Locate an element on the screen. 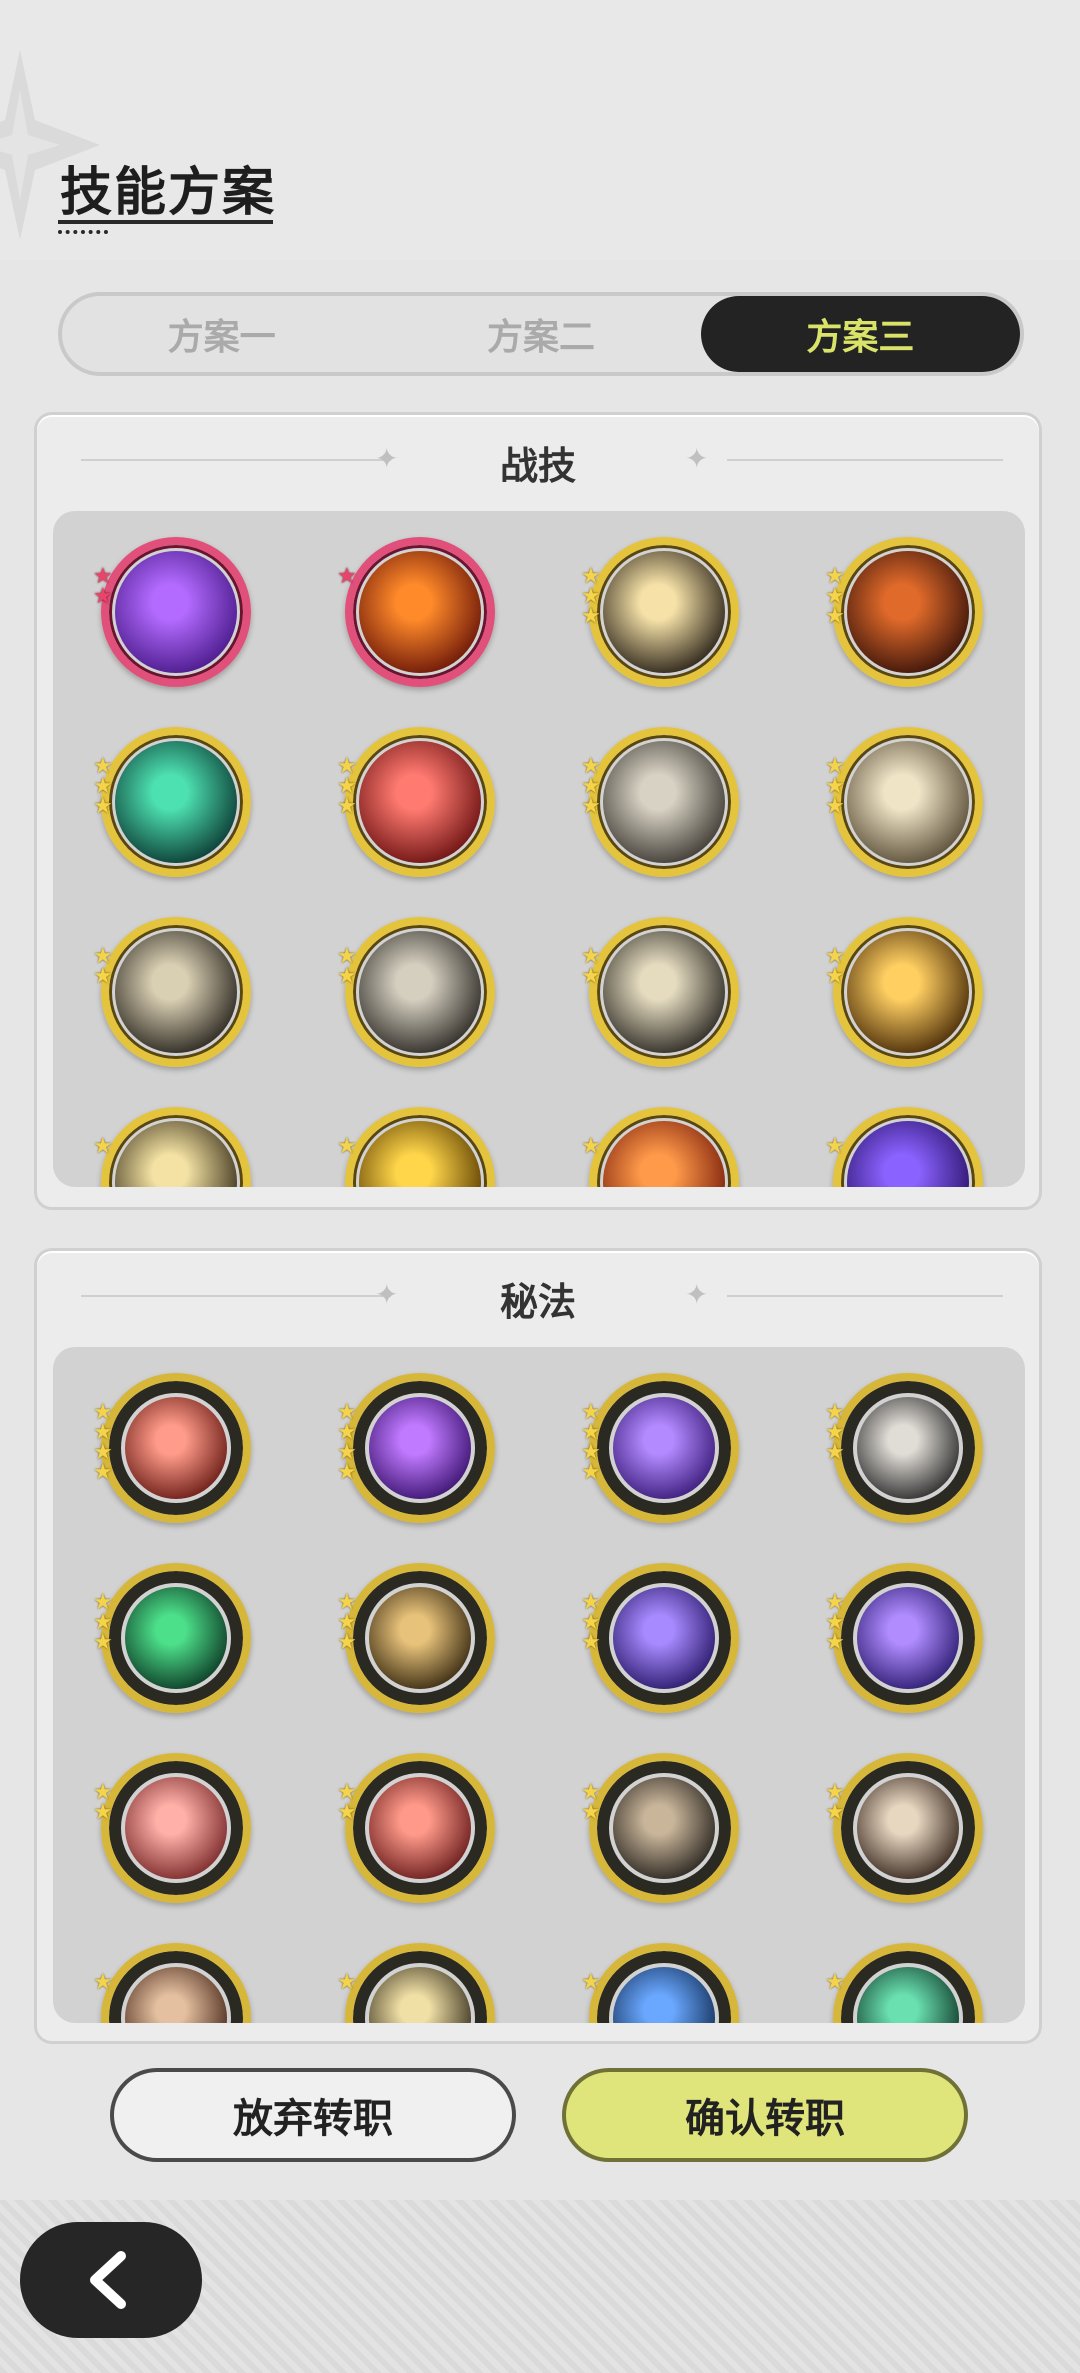 This screenshot has width=1080, height=2373. armor-icon is located at coordinates (420, 1638).